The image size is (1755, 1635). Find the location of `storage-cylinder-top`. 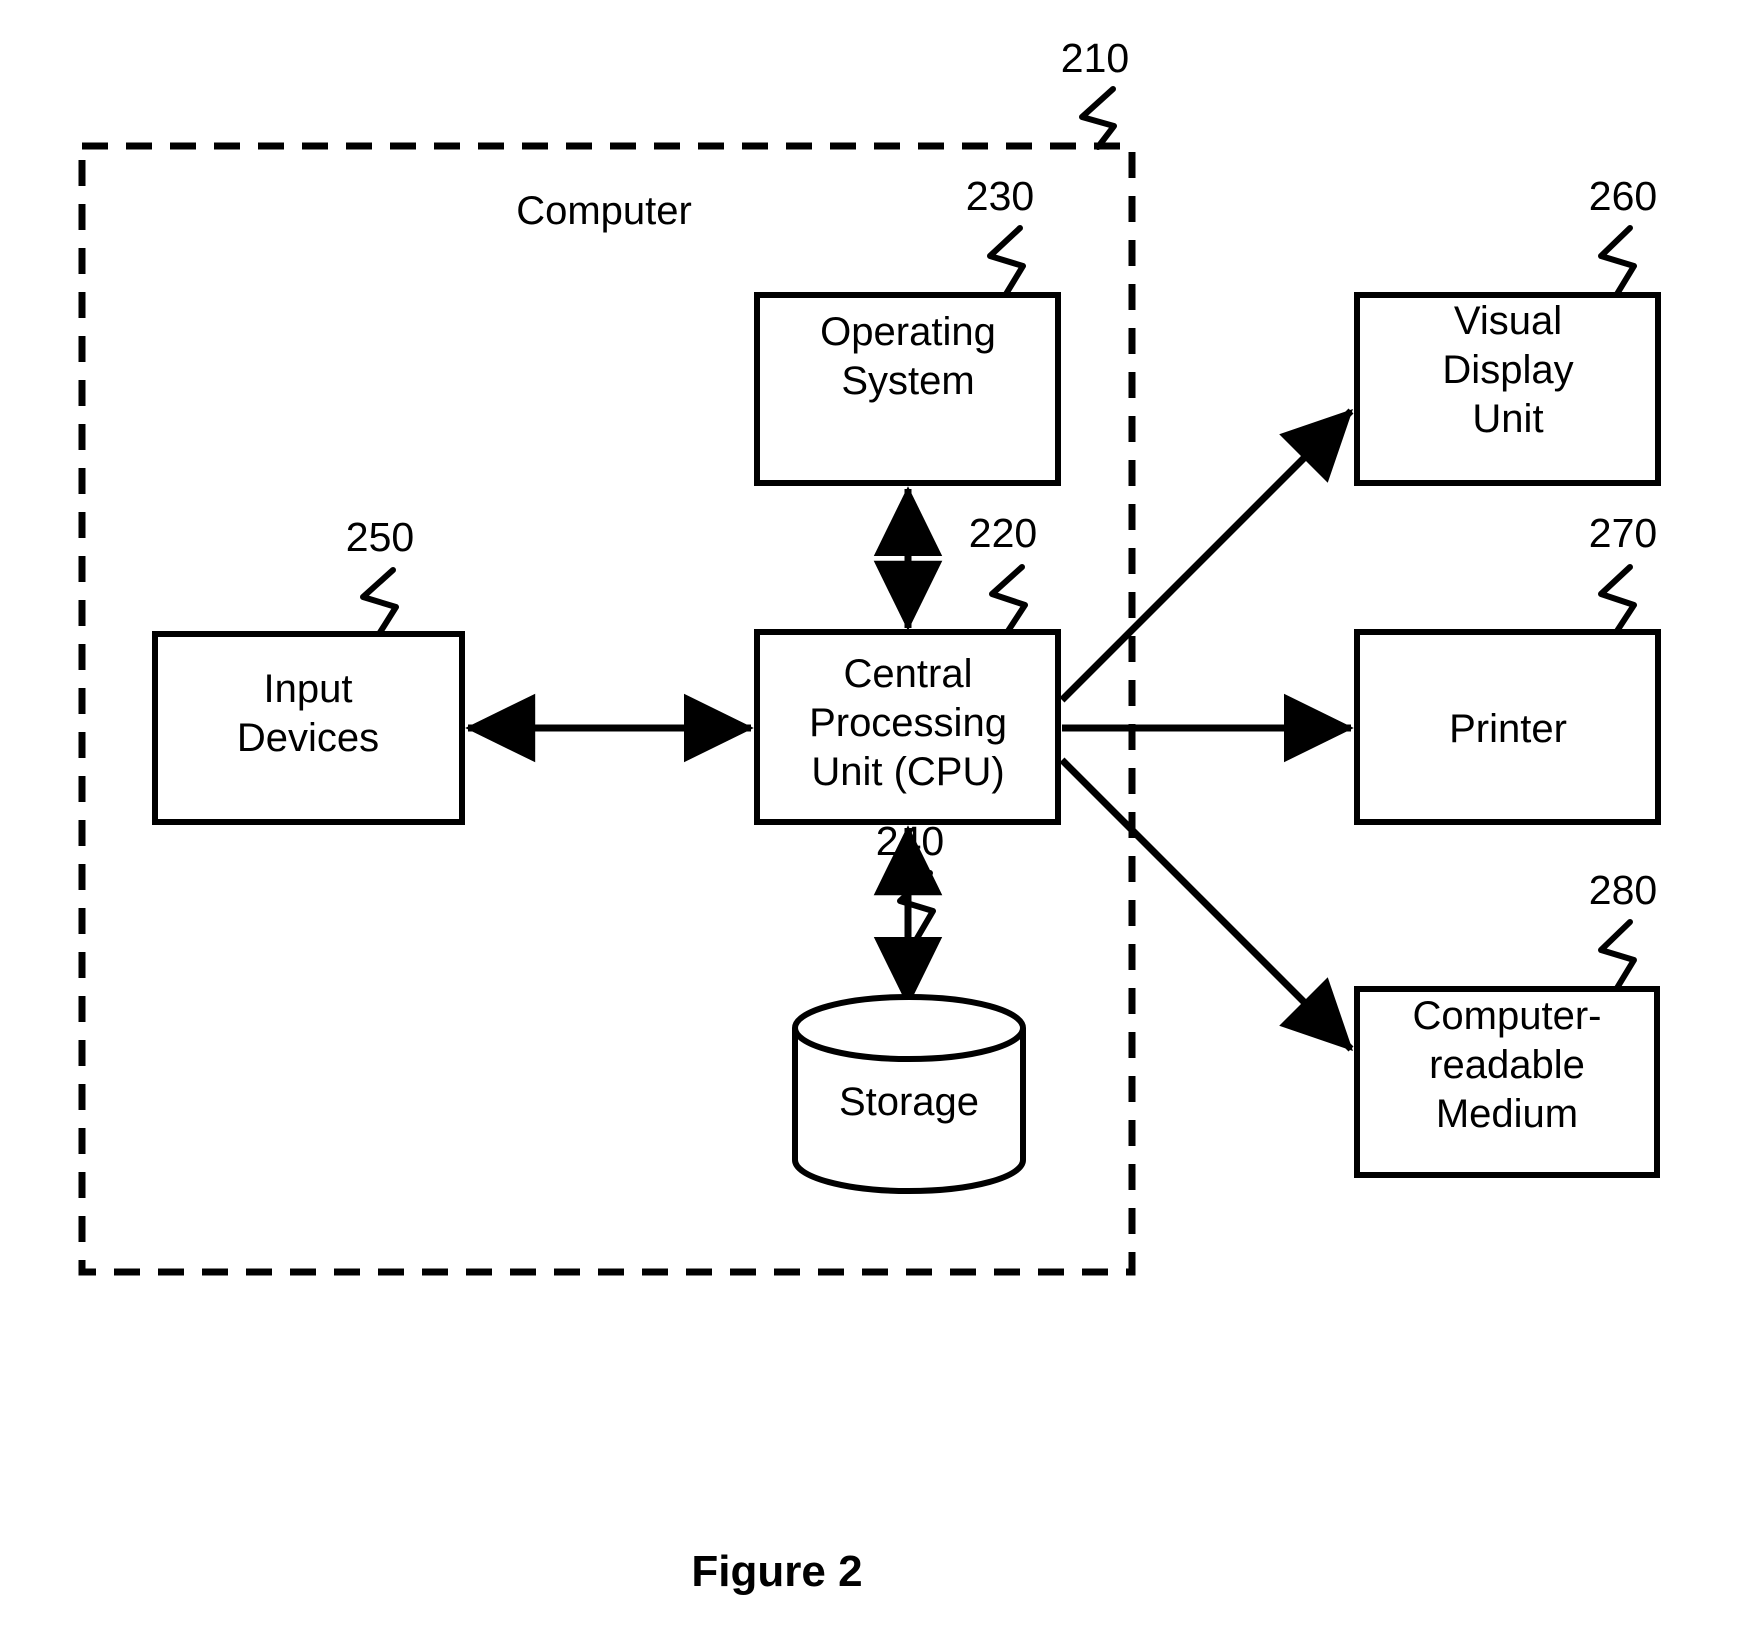

storage-cylinder-top is located at coordinates (909, 1028).